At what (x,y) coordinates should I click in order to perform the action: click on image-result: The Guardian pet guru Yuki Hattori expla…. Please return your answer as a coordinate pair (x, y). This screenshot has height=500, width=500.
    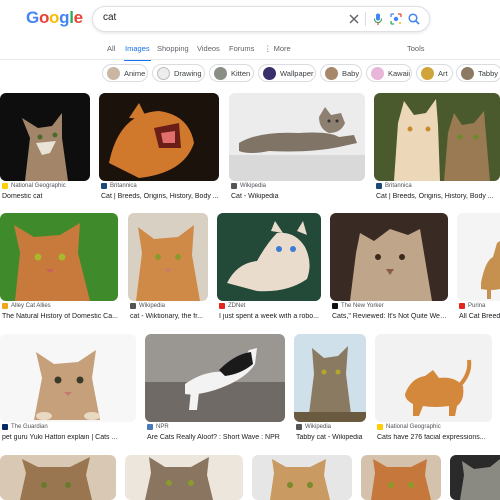
    Looking at the image, I should click on (68, 391).